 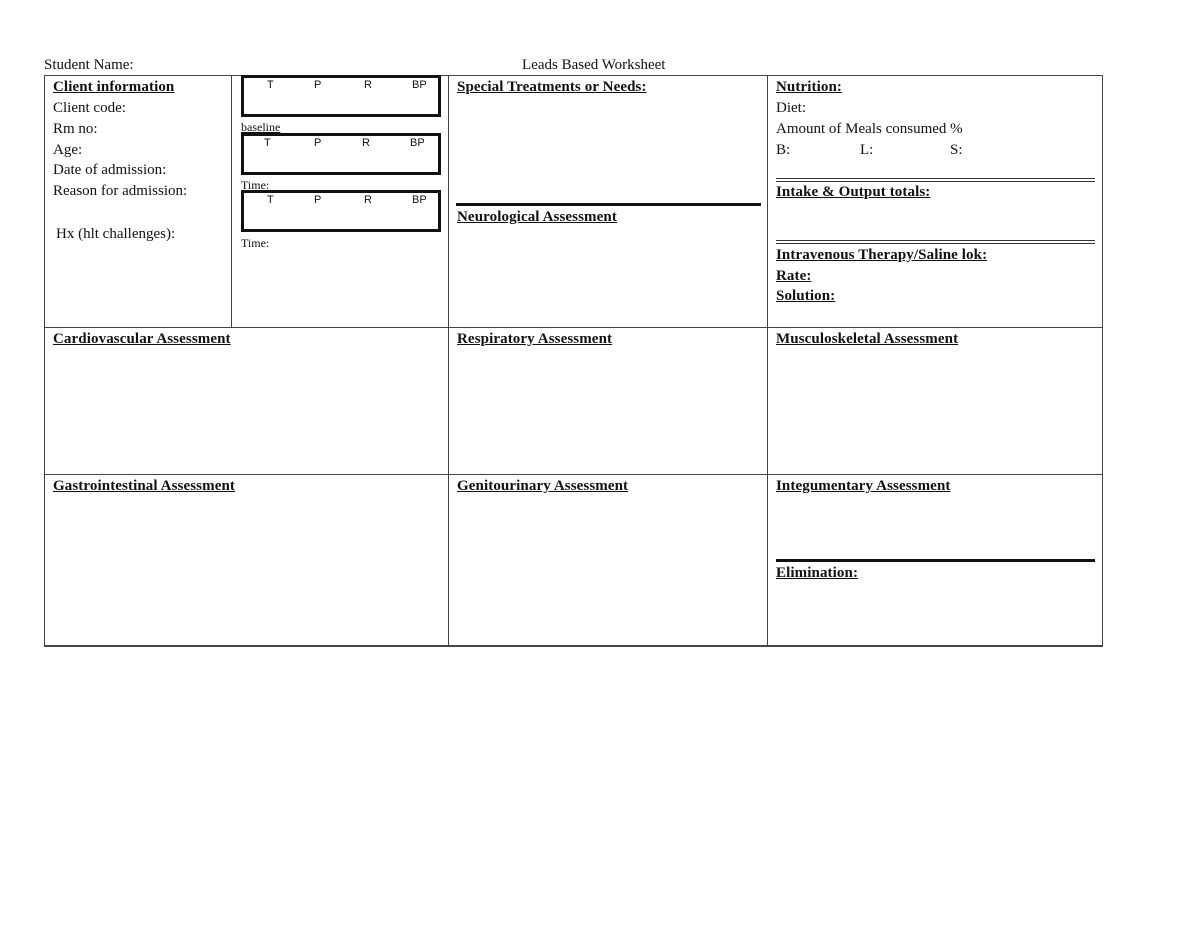 I want to click on room-number-label: Rm no:, so click(x=75, y=129).